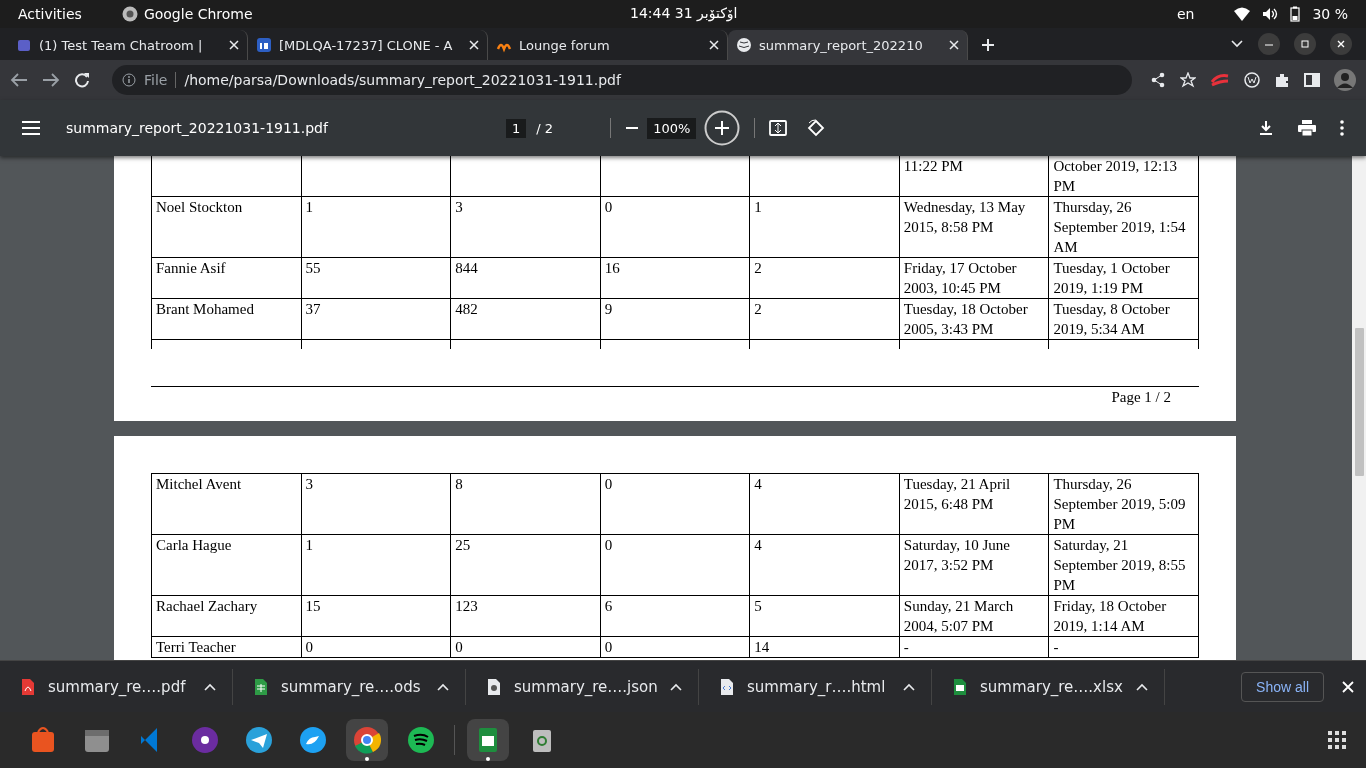  I want to click on activities-button: Activities, so click(50, 14).